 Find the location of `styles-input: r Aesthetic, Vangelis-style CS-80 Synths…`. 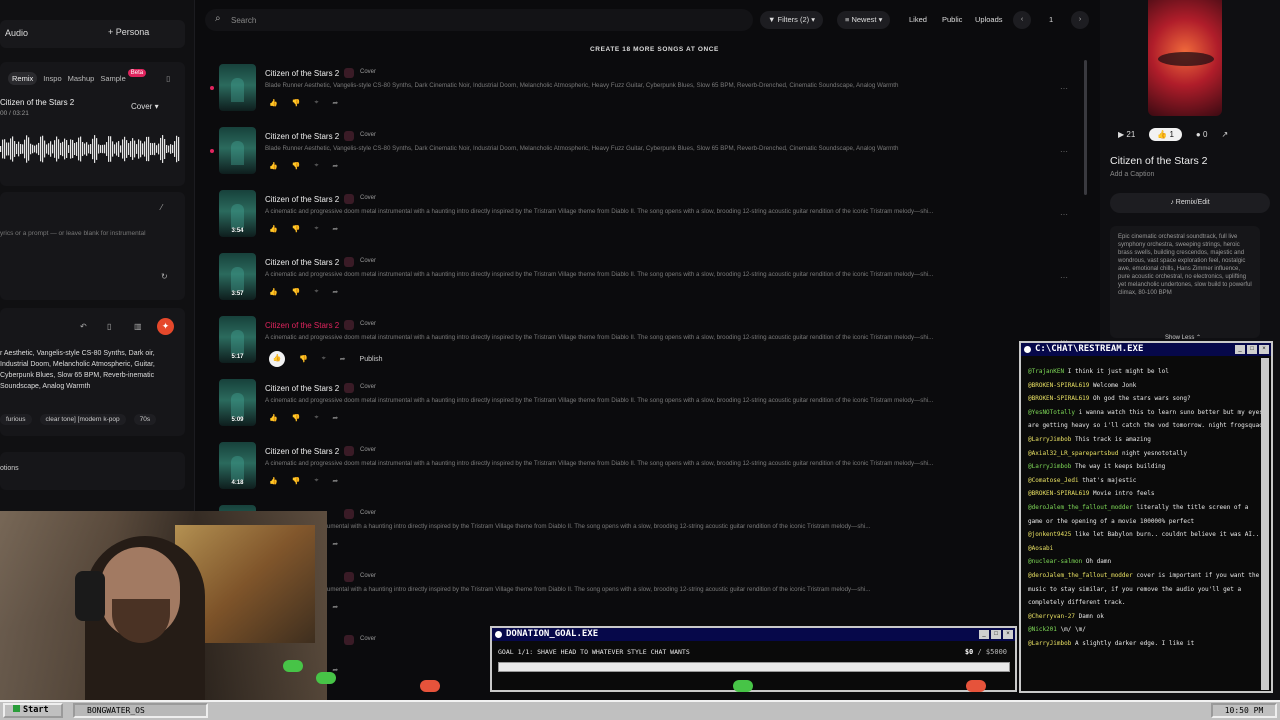

styles-input: r Aesthetic, Vangelis-style CS-80 Synths… is located at coordinates (82, 370).